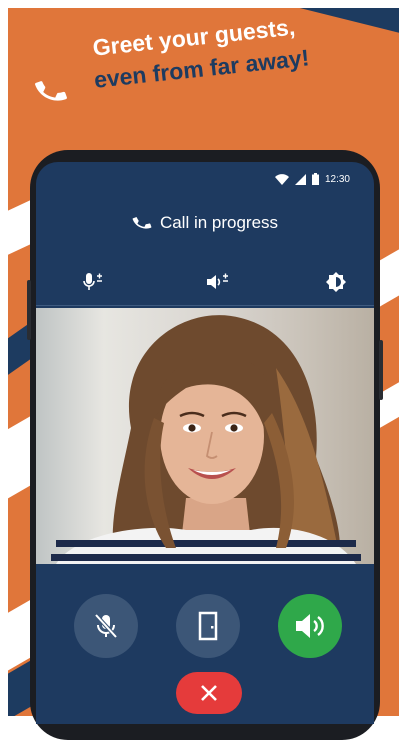  Describe the element at coordinates (315, 179) in the screenshot. I see `battery-icon` at that location.